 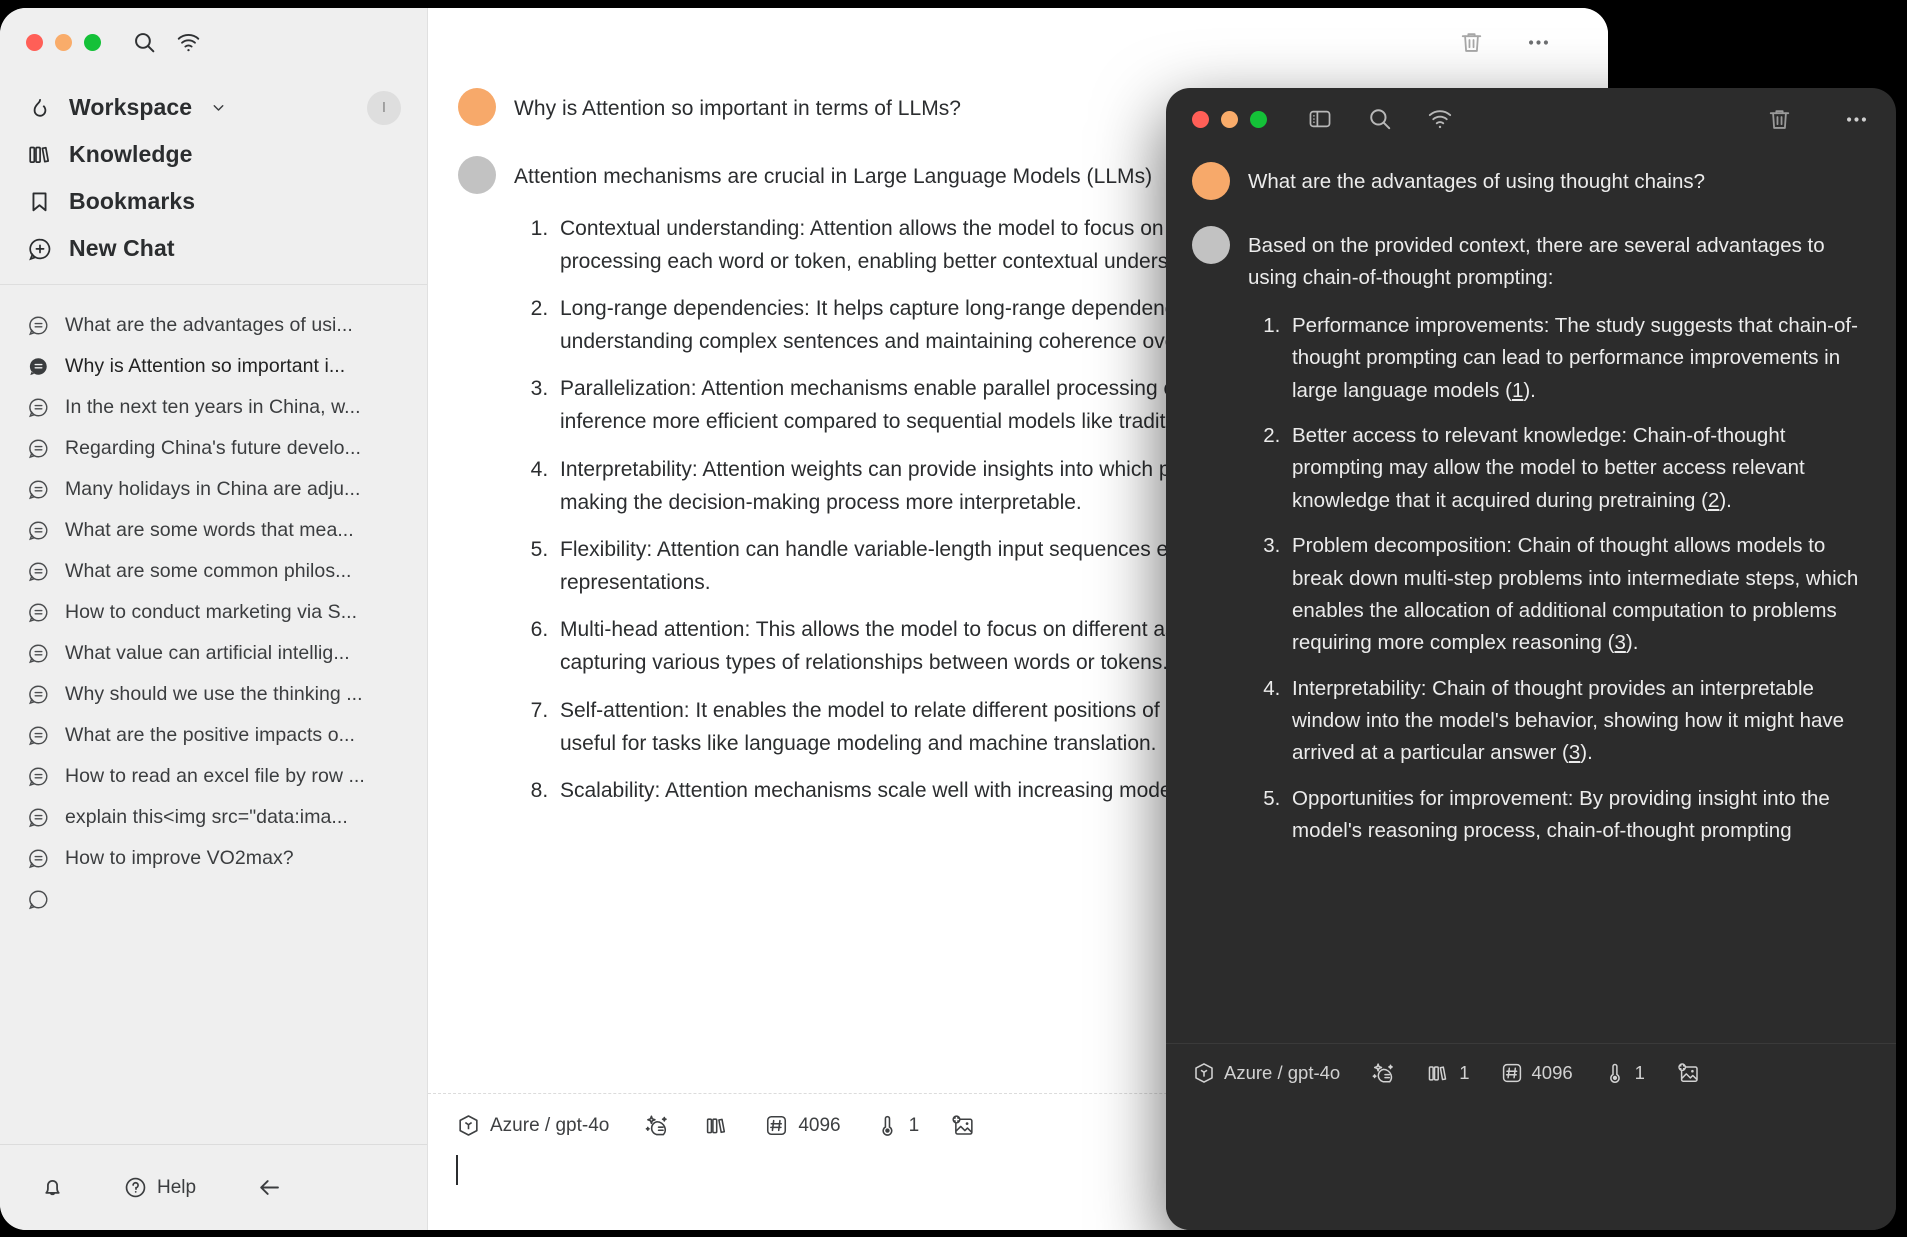 What do you see at coordinates (1615, 1073) in the screenshot?
I see `dark-thermometer-icon` at bounding box center [1615, 1073].